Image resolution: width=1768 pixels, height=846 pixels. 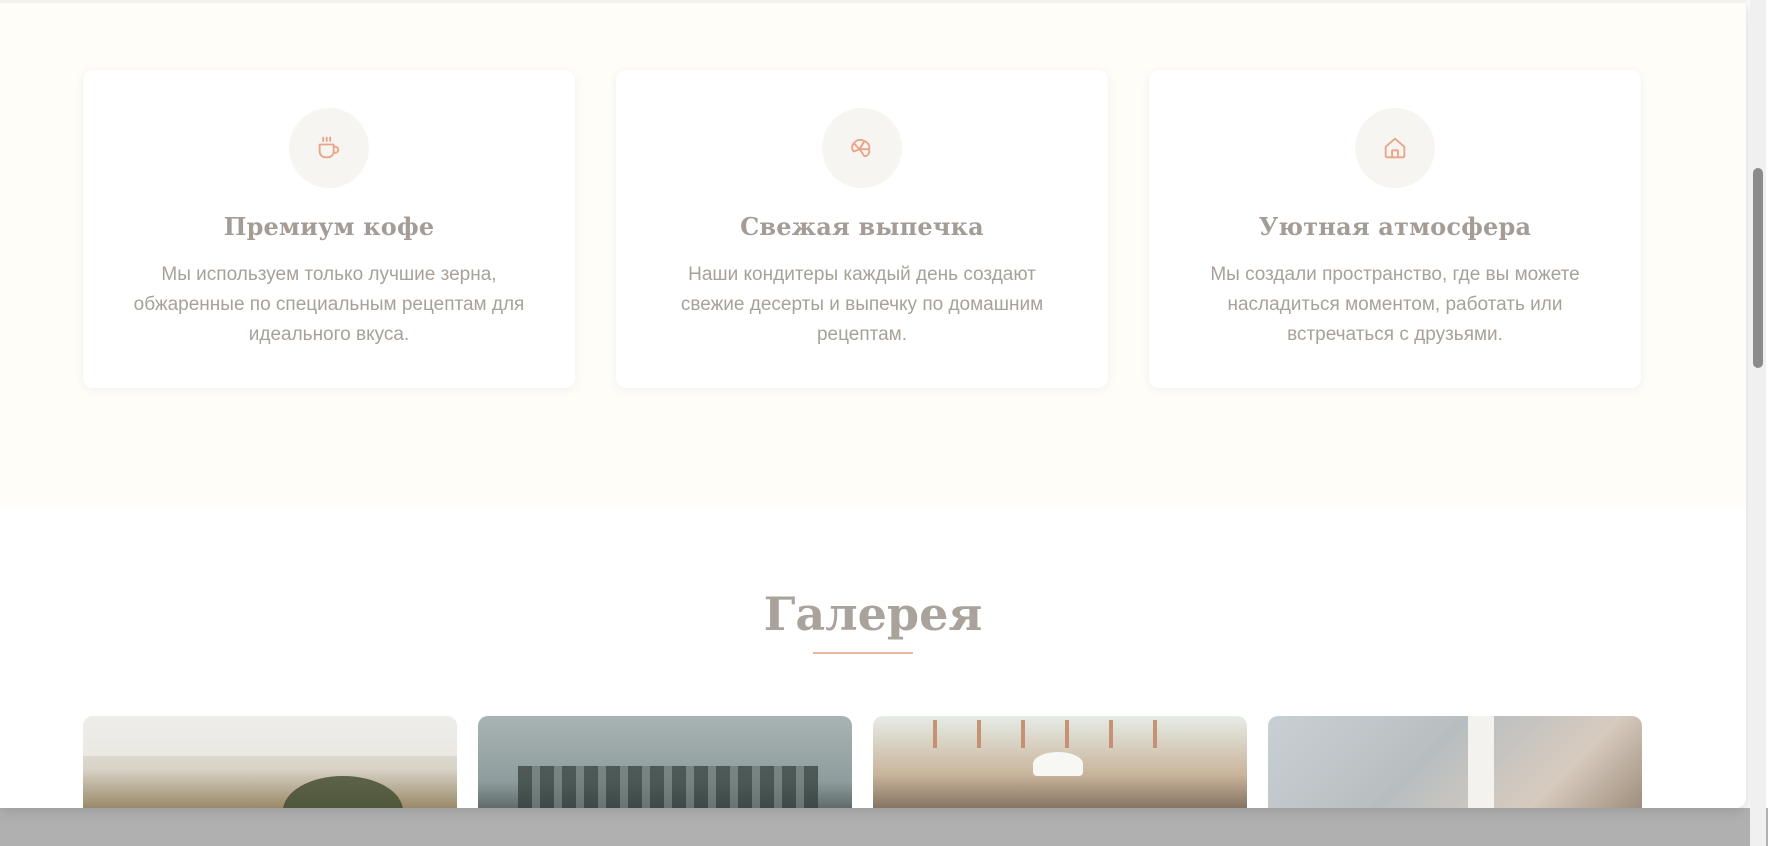 I want to click on feature-title: Премиум кофе, so click(x=329, y=226).